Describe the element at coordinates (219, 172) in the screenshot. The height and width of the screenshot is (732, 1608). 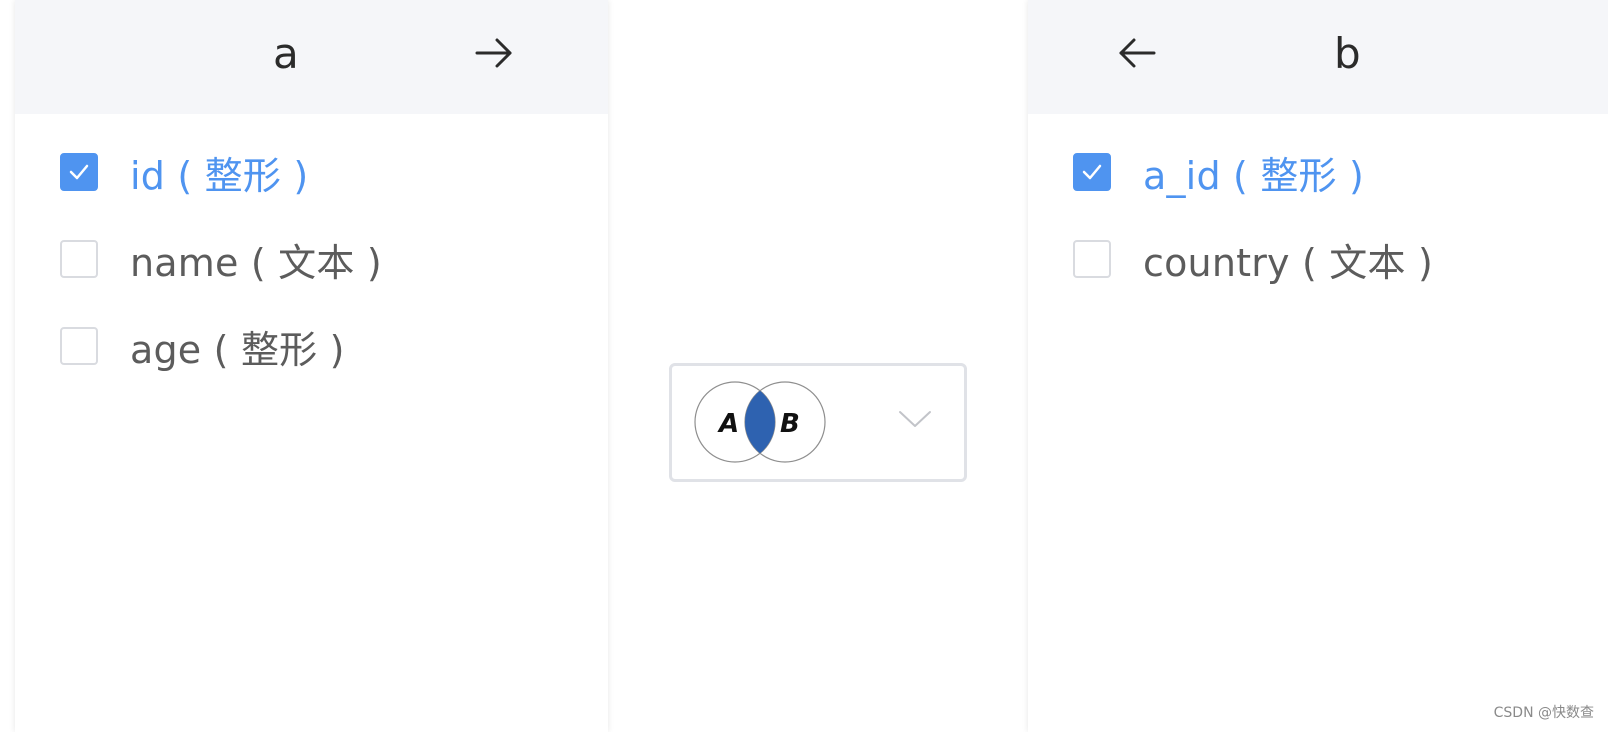
I see `field-label-id: id ( 整形 )` at that location.